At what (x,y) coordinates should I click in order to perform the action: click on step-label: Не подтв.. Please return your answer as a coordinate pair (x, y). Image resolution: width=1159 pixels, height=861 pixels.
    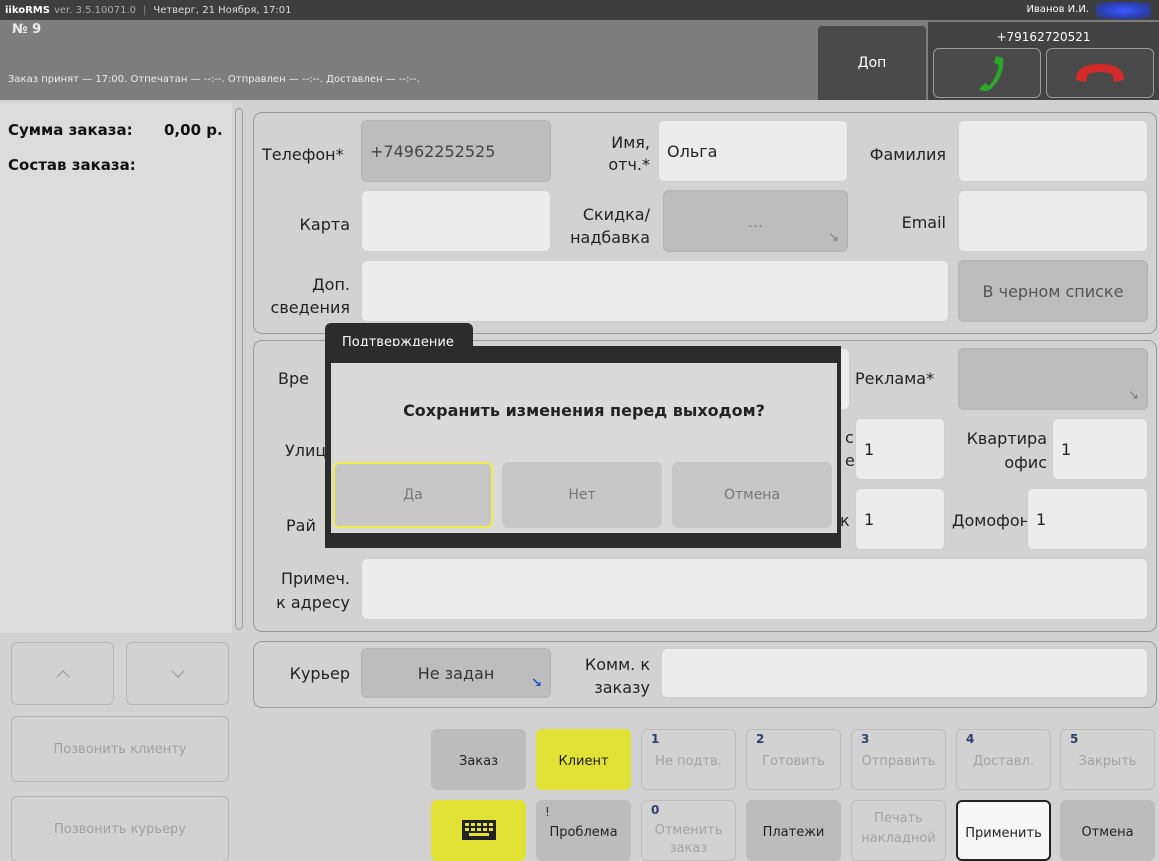
    Looking at the image, I should click on (688, 761).